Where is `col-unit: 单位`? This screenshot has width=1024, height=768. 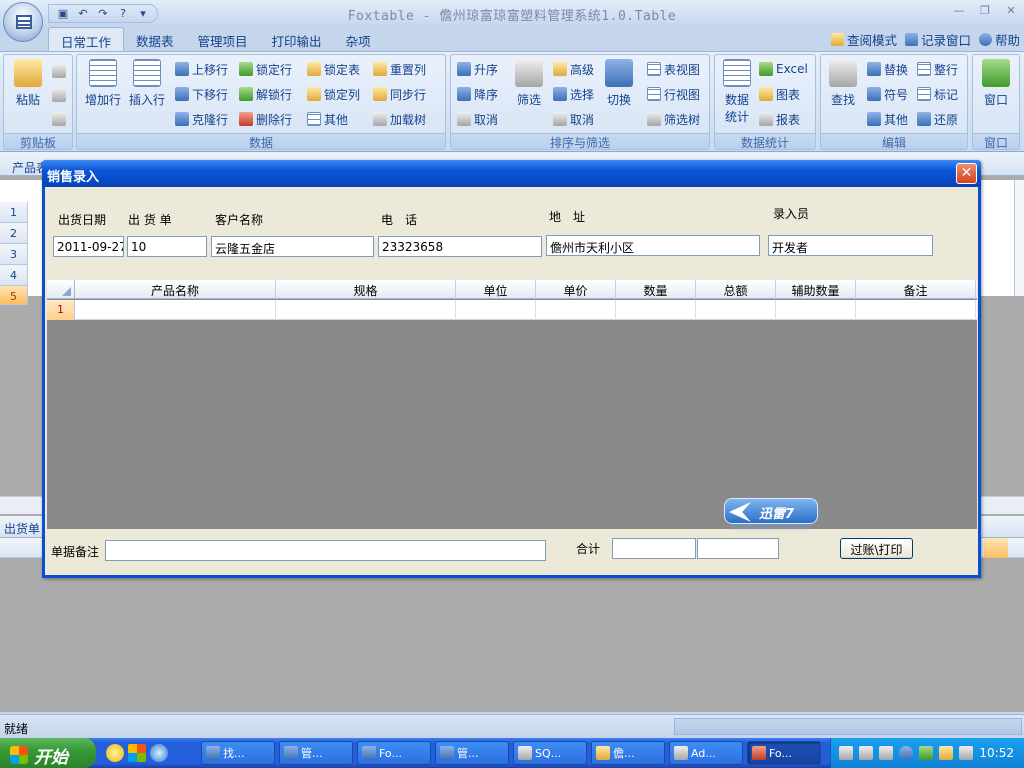
col-unit: 单位 is located at coordinates (496, 289).